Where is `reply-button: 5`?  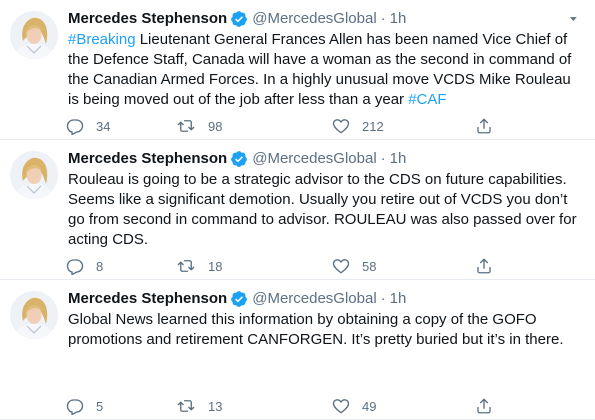
reply-button: 5 is located at coordinates (84, 406).